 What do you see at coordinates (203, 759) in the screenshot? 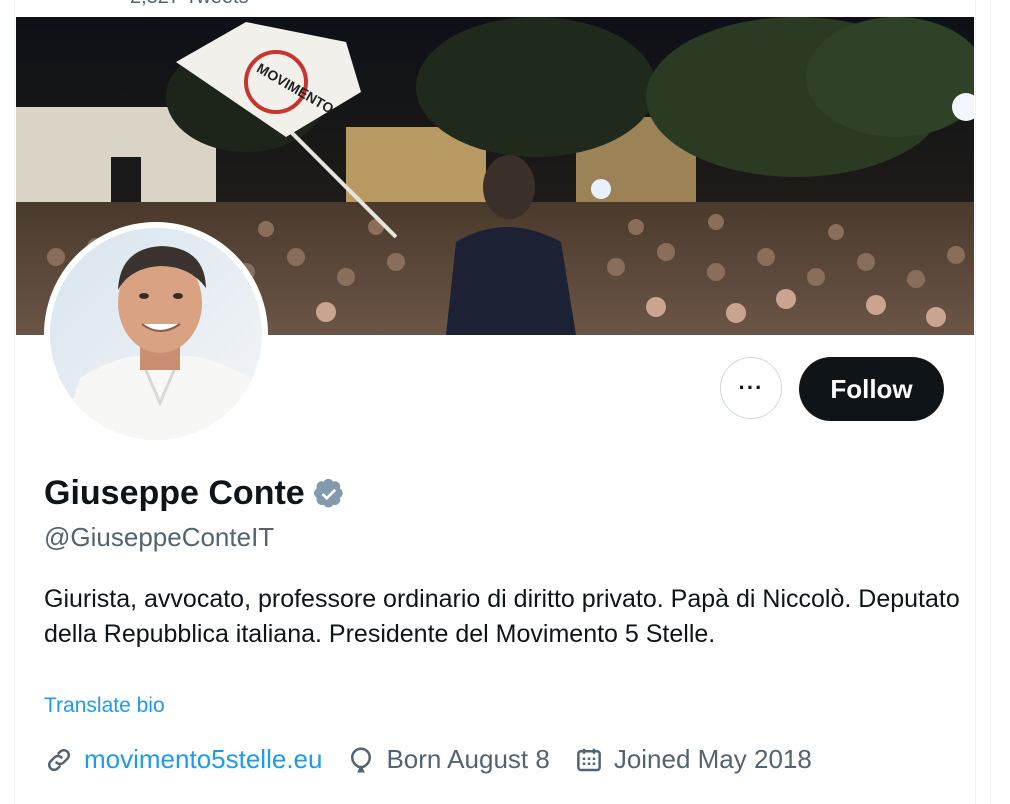
I see `website-link: movimento5stelle.eu` at bounding box center [203, 759].